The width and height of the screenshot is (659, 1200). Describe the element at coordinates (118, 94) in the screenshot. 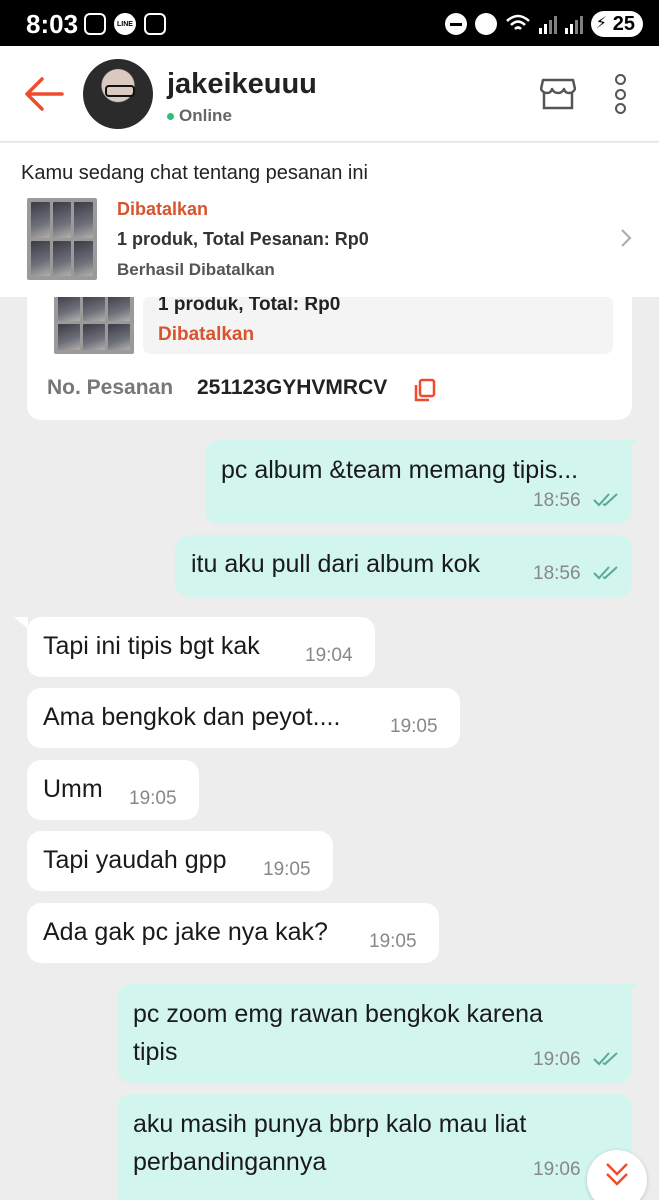

I see `avatar` at that location.